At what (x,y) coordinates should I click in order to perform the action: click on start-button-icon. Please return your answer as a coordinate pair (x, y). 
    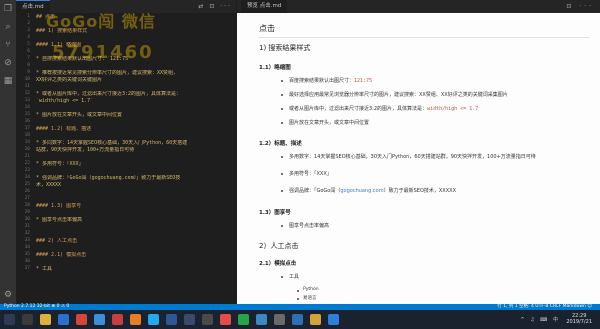
    Looking at the image, I should click on (9, 319).